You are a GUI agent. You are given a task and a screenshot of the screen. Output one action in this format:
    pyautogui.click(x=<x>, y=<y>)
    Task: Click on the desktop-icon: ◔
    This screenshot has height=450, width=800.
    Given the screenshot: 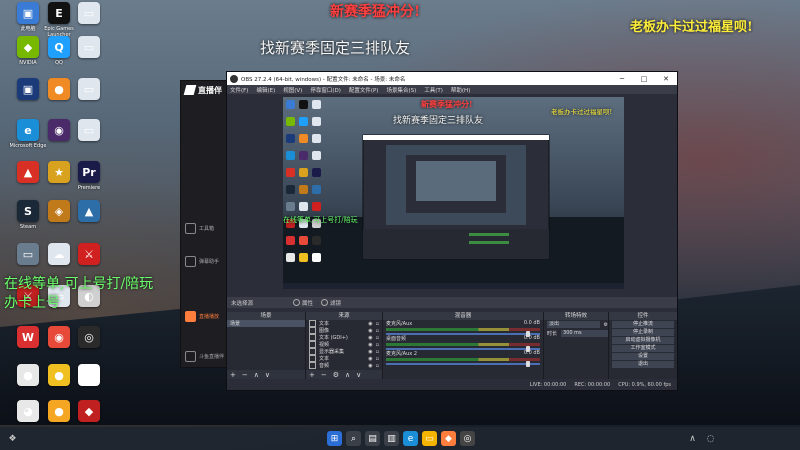 What is the action you would take?
    pyautogui.click(x=89, y=376)
    